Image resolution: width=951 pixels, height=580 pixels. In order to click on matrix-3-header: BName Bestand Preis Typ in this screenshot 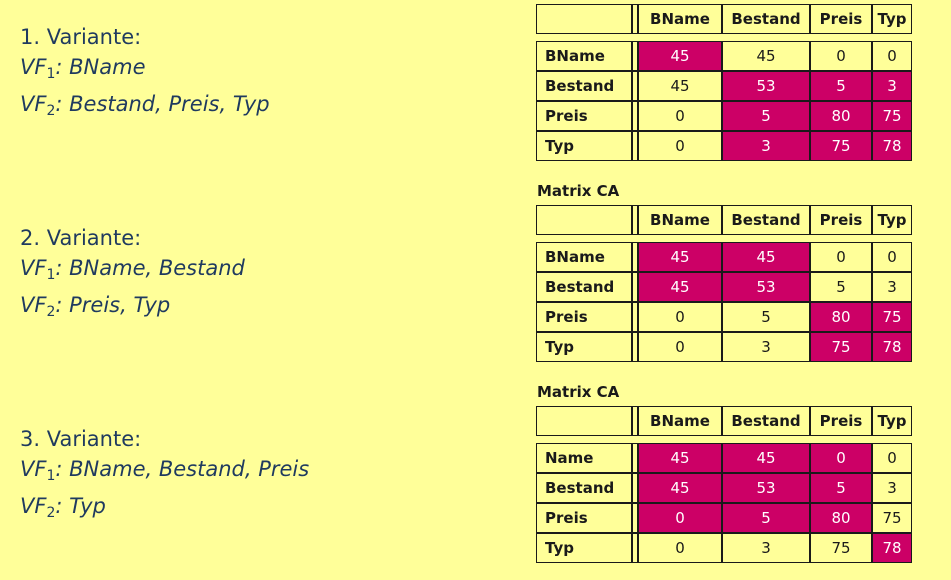, I will do `click(724, 421)`.